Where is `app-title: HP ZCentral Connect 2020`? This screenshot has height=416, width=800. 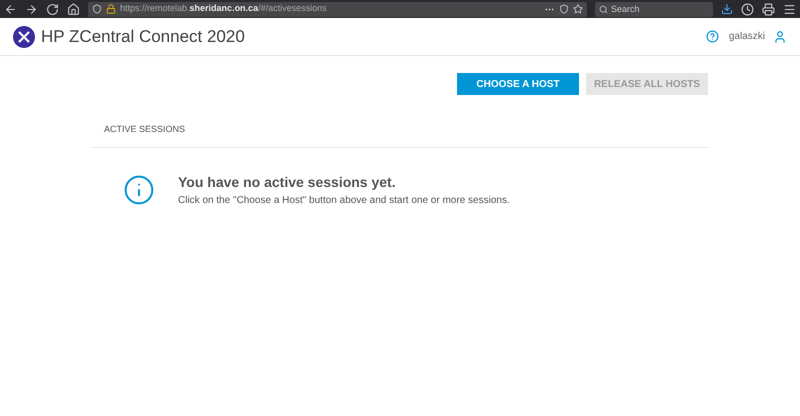 app-title: HP ZCentral Connect 2020 is located at coordinates (143, 37).